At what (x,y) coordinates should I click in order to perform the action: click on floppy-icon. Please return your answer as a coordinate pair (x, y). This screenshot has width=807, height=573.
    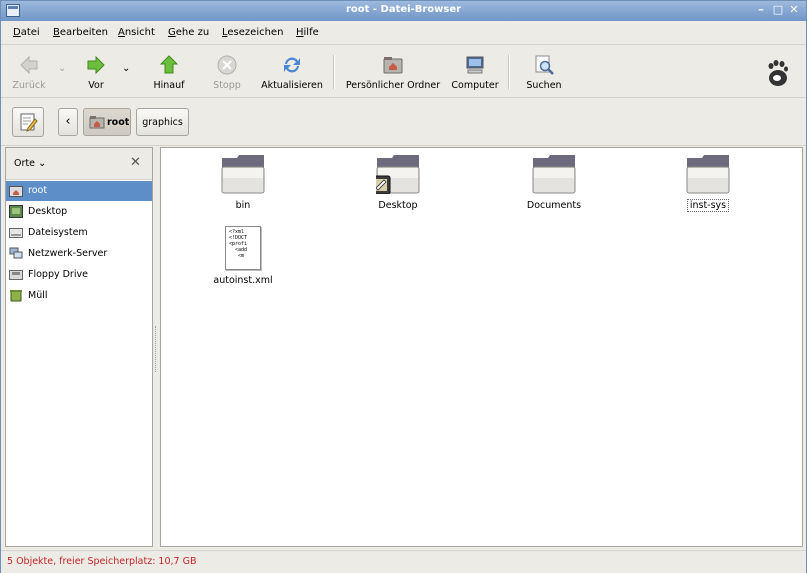
    Looking at the image, I should click on (16, 275).